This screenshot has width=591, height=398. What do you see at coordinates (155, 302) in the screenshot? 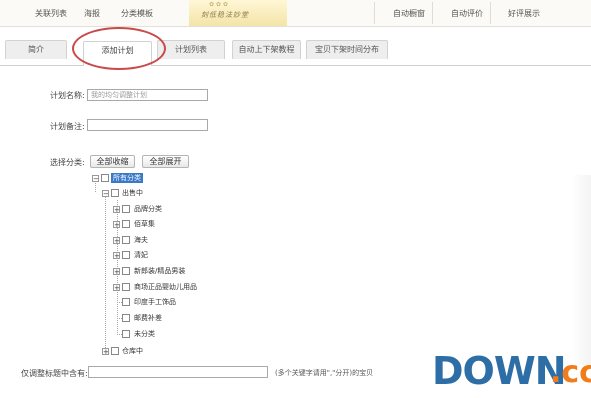
I see `tree-node-label: 印度手工饰品` at bounding box center [155, 302].